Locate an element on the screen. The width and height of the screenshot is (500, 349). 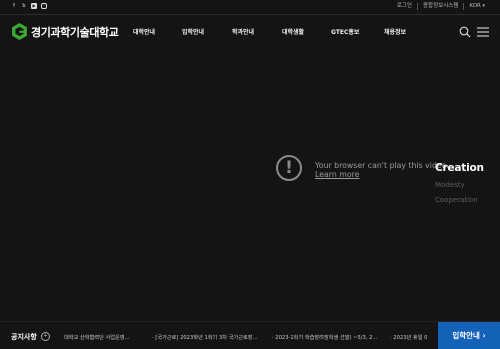
slogan-creation: Creation is located at coordinates (459, 168).